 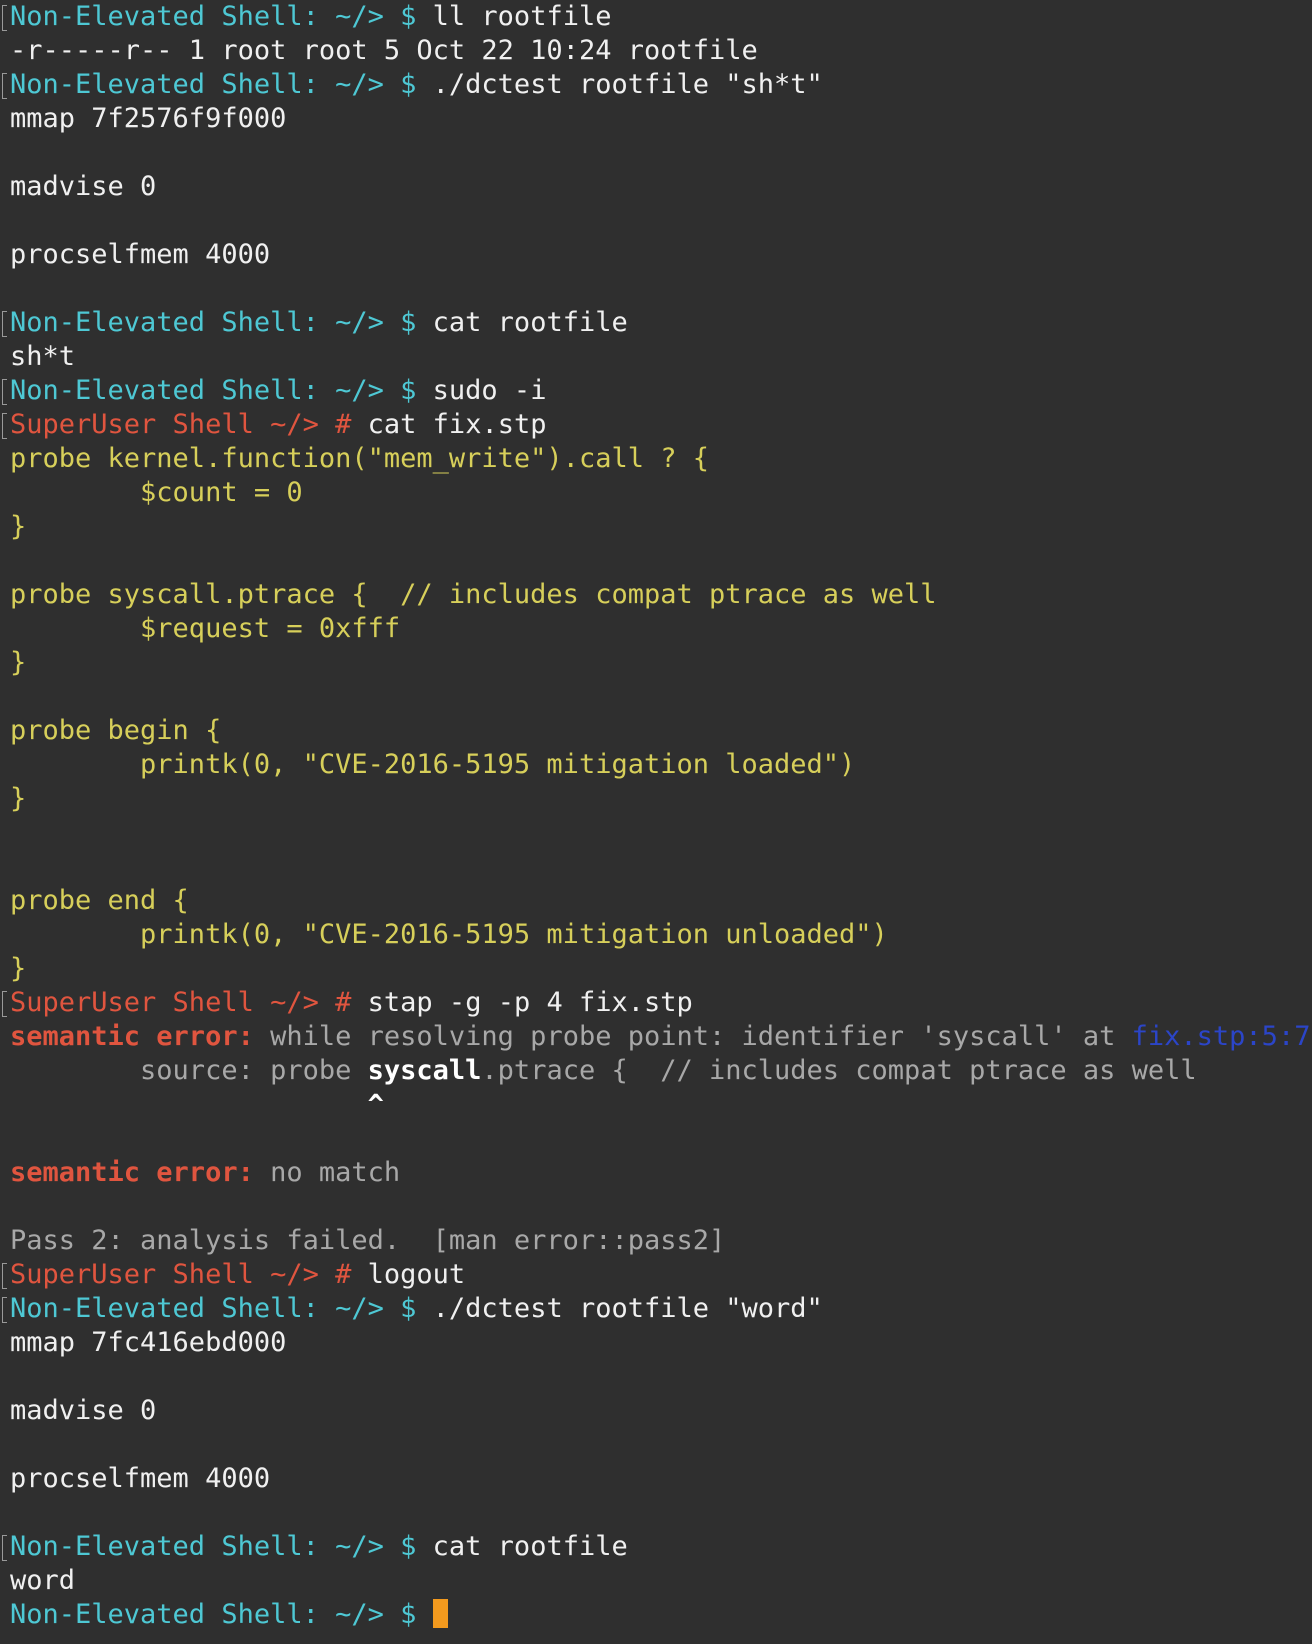 I want to click on terminal-line: SuperUser Shell ~/> # cat fix.stp, so click(x=657, y=425).